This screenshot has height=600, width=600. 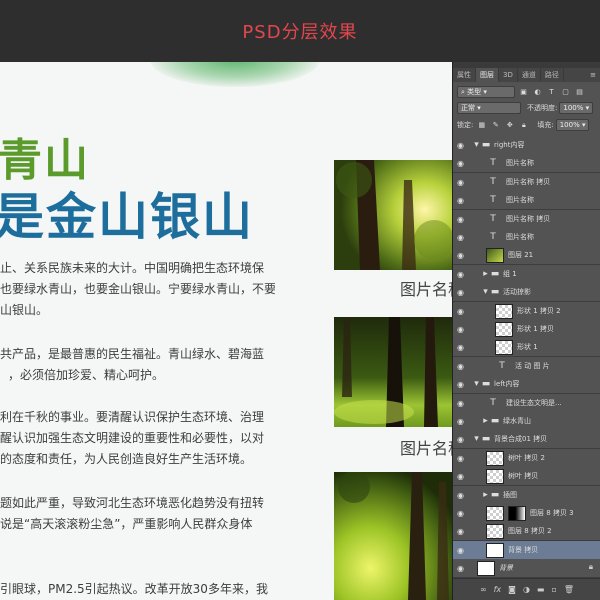 What do you see at coordinates (523, 125) in the screenshot?
I see `lock-all-icon: 🔒︎` at bounding box center [523, 125].